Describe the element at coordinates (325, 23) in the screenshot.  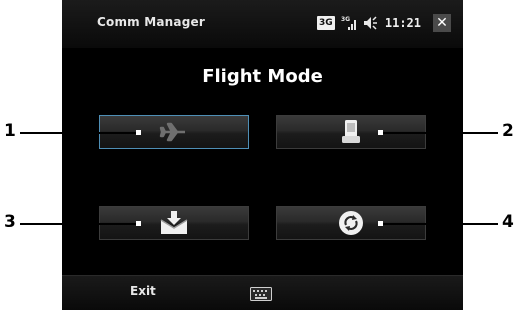
I see `network-3g-badge: 3G` at that location.